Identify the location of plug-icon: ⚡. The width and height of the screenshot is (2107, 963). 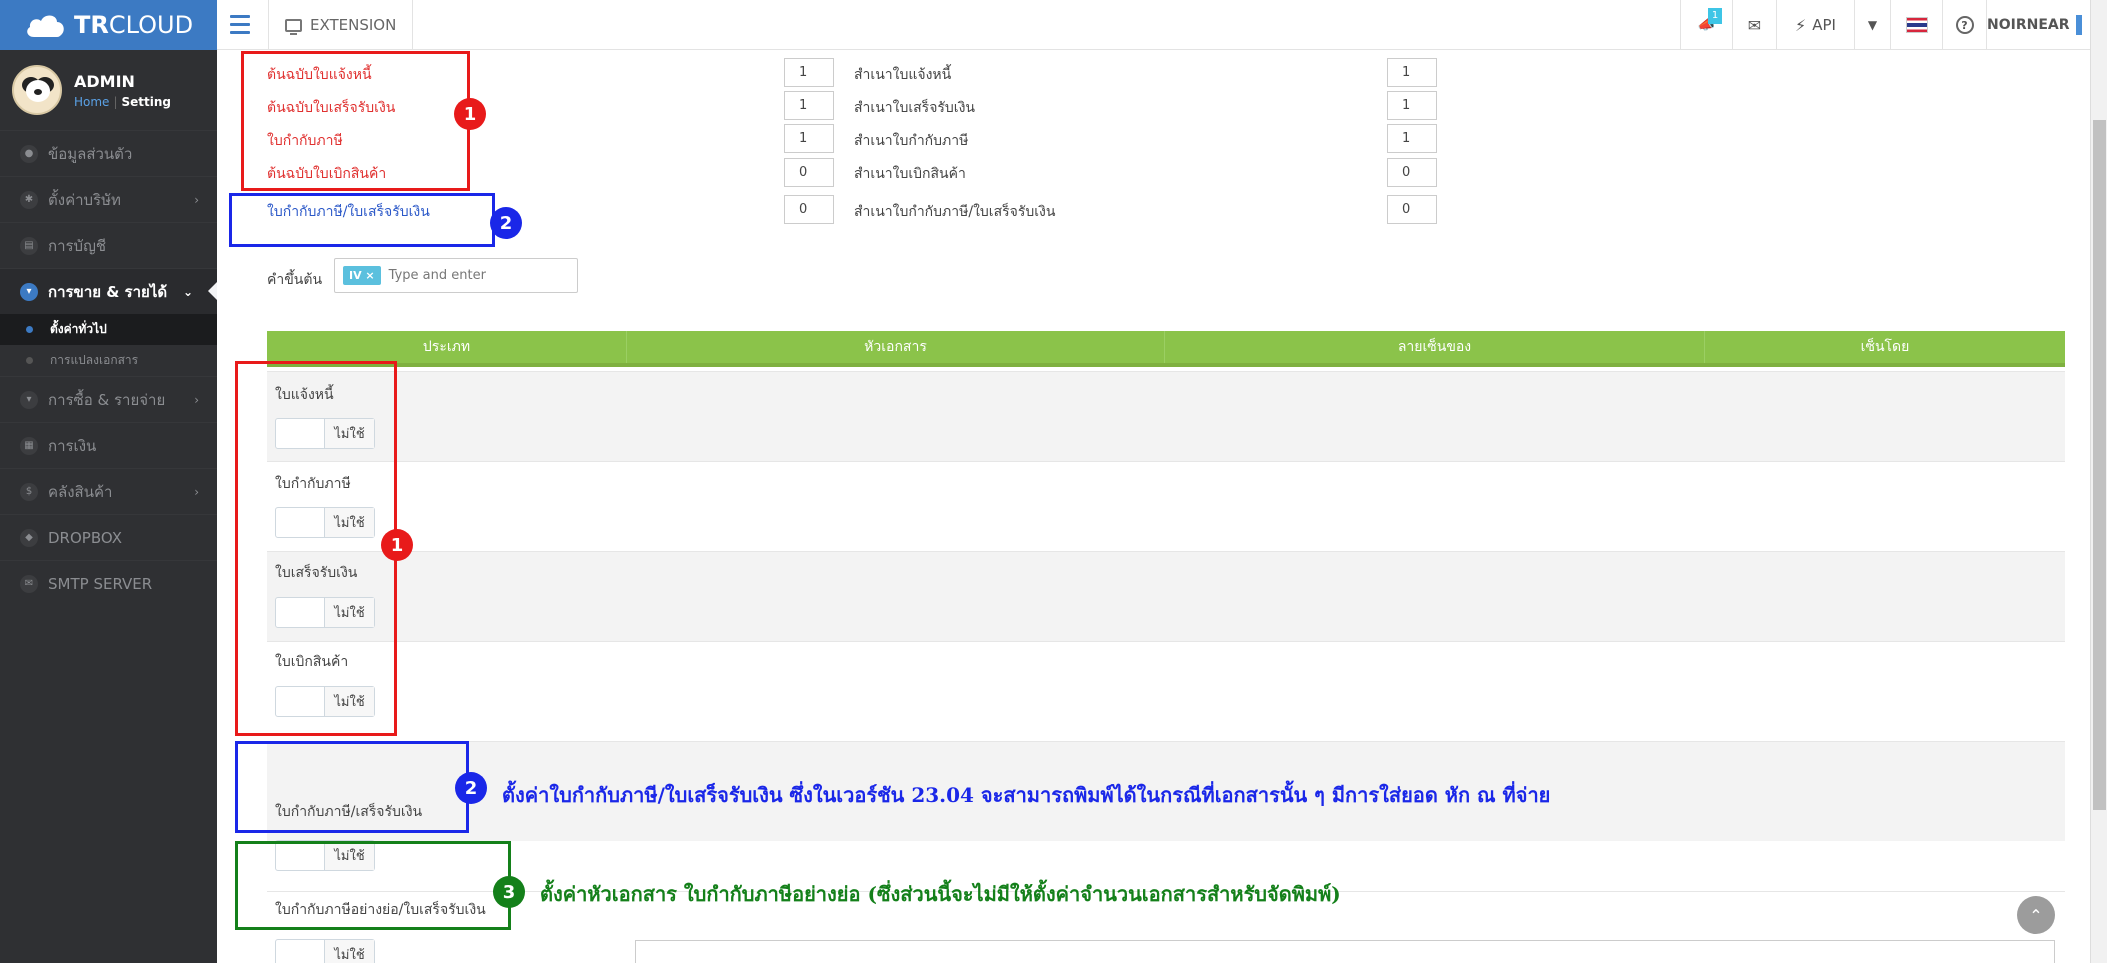
(1801, 25).